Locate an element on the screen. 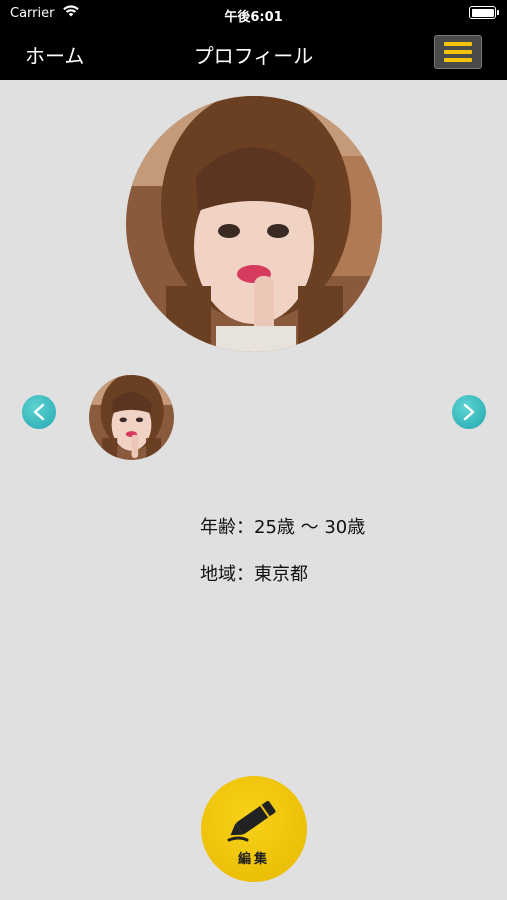 The image size is (507, 900). navigation-bar: Carrier 午後6:01 ホーム プロフィール is located at coordinates (253, 40).